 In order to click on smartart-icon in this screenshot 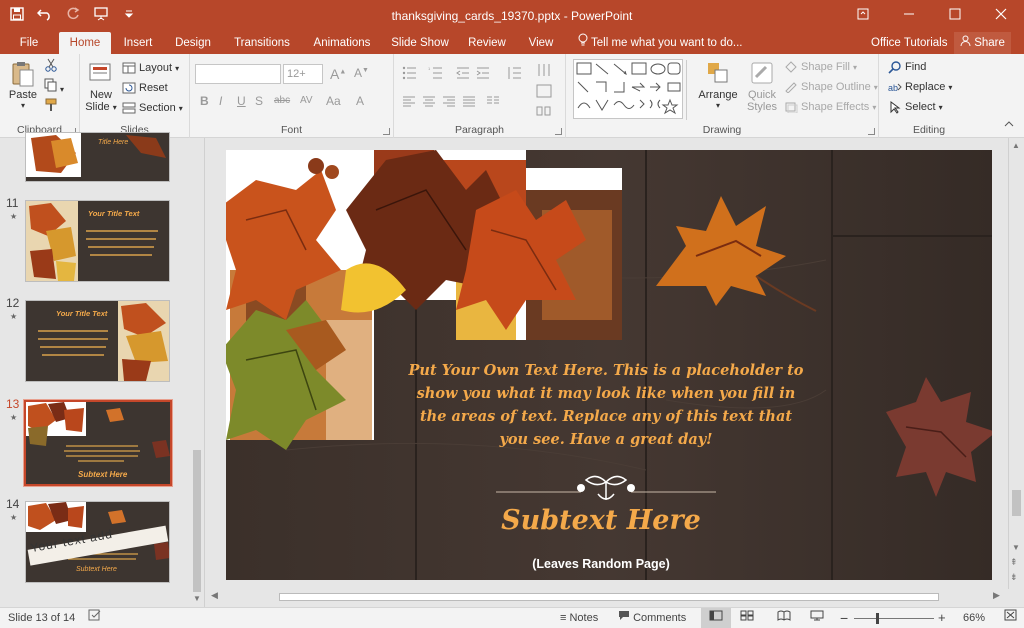, I will do `click(544, 112)`.